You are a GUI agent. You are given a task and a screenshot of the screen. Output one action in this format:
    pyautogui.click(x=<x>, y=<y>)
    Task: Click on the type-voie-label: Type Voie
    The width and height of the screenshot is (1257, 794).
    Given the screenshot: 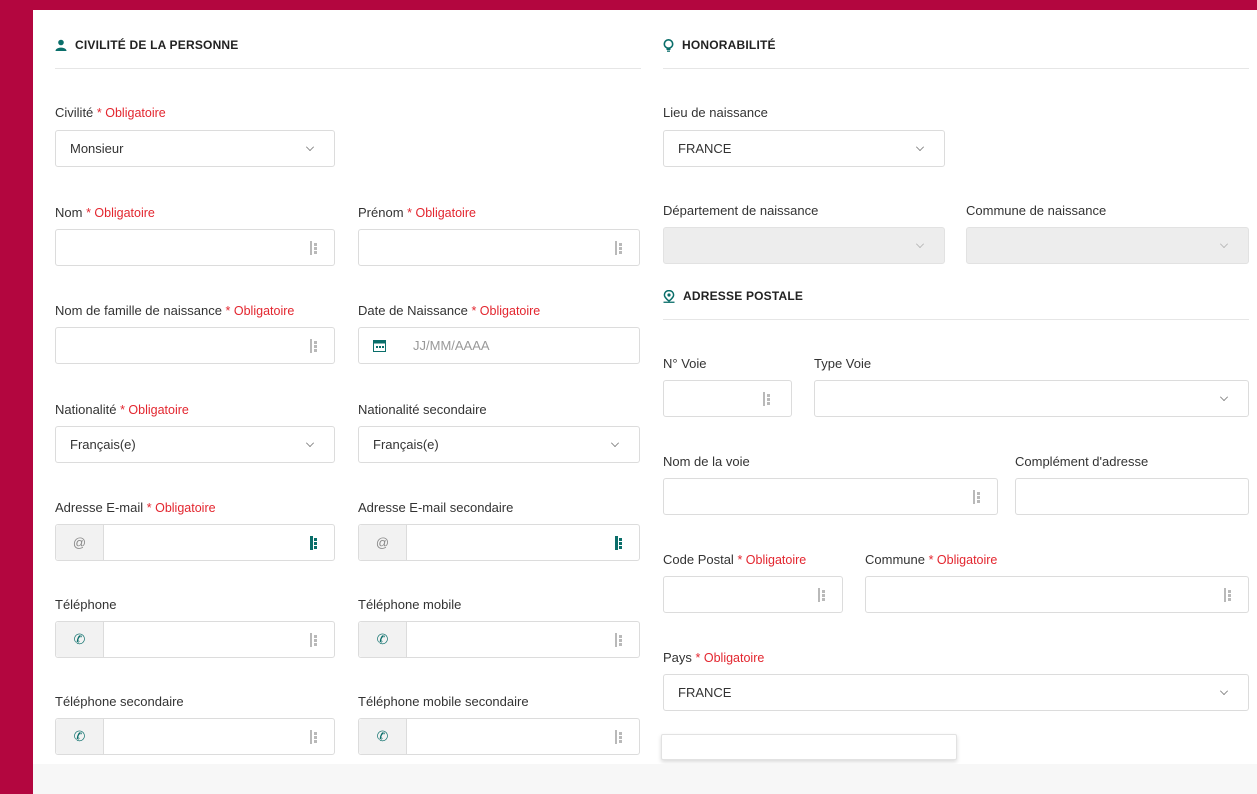 What is the action you would take?
    pyautogui.click(x=843, y=363)
    